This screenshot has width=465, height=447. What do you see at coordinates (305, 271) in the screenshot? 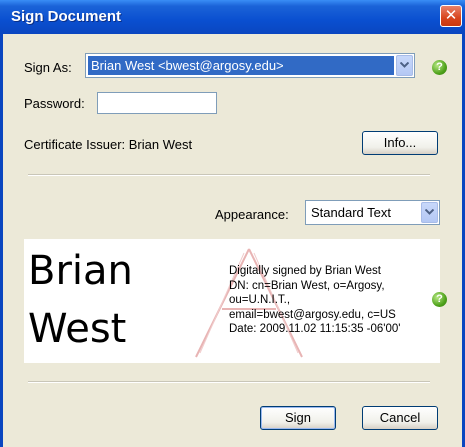
I see `signature-detail-line: Digitally signed by Brian West` at bounding box center [305, 271].